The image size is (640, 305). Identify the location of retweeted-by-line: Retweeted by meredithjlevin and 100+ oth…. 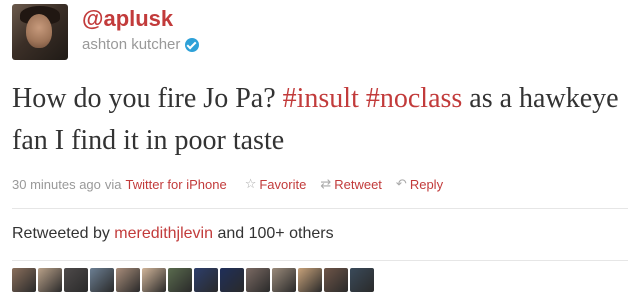
(173, 234).